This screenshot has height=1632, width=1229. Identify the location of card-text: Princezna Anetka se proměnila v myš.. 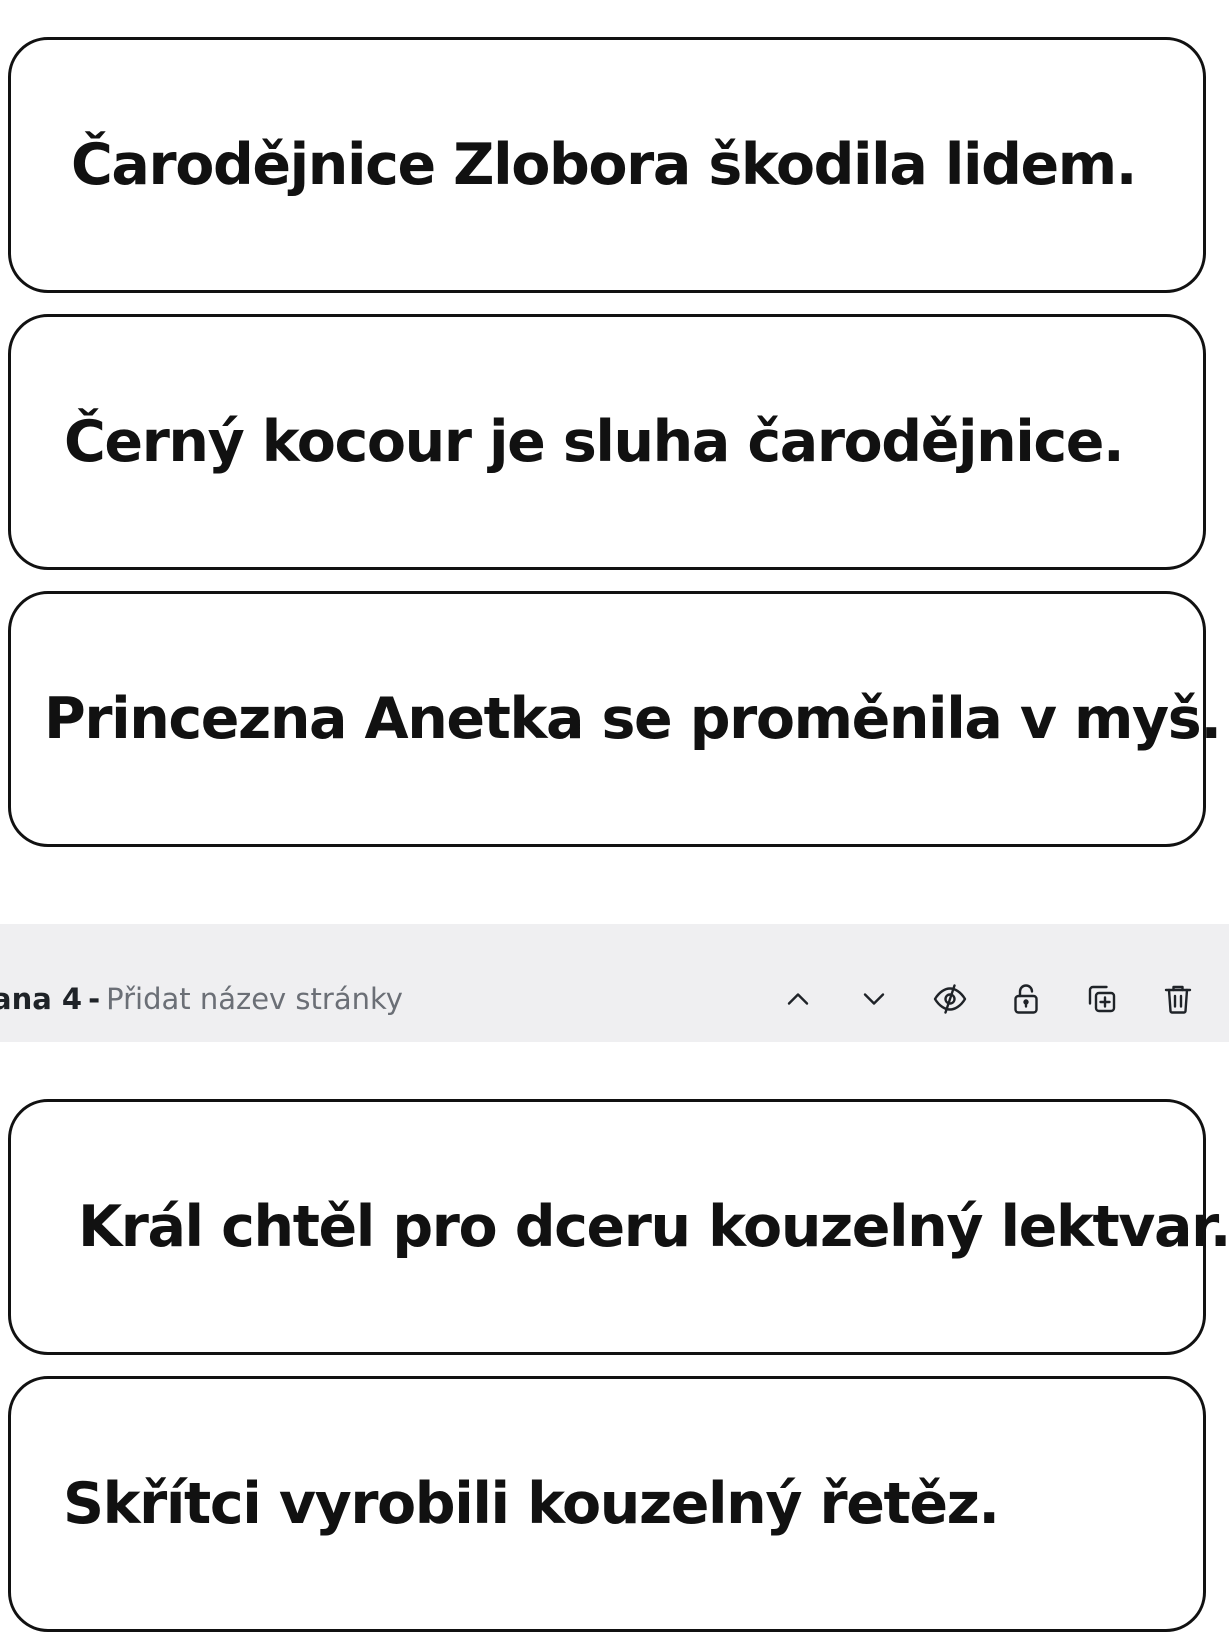
(633, 719).